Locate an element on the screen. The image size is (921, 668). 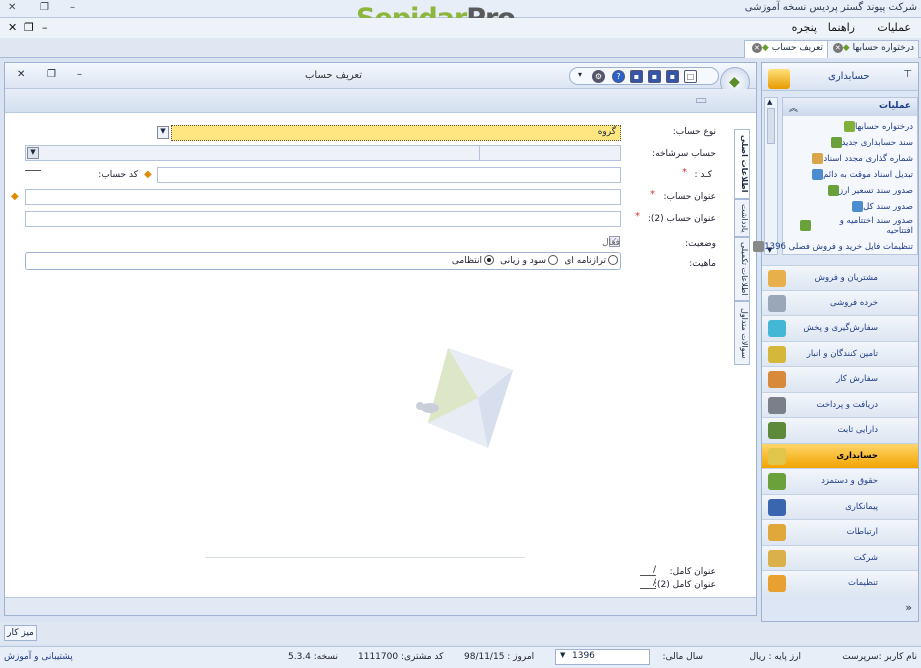
warning-icon: ◆ is located at coordinates (148, 174).